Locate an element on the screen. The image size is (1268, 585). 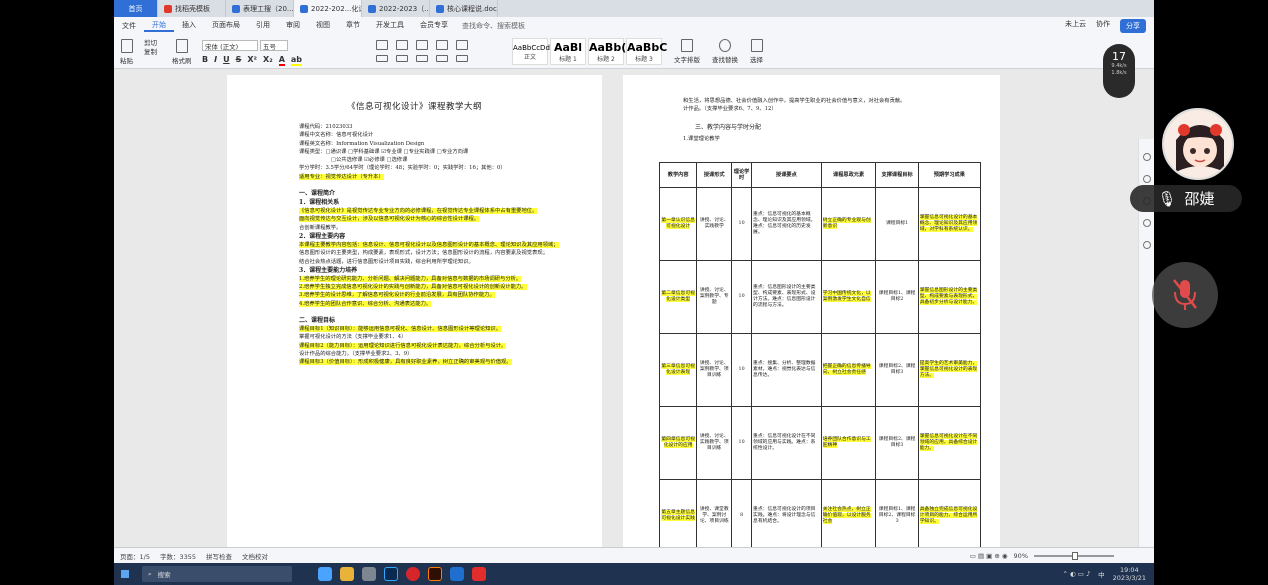
timer-value: 17 is located at coordinates (1119, 56).